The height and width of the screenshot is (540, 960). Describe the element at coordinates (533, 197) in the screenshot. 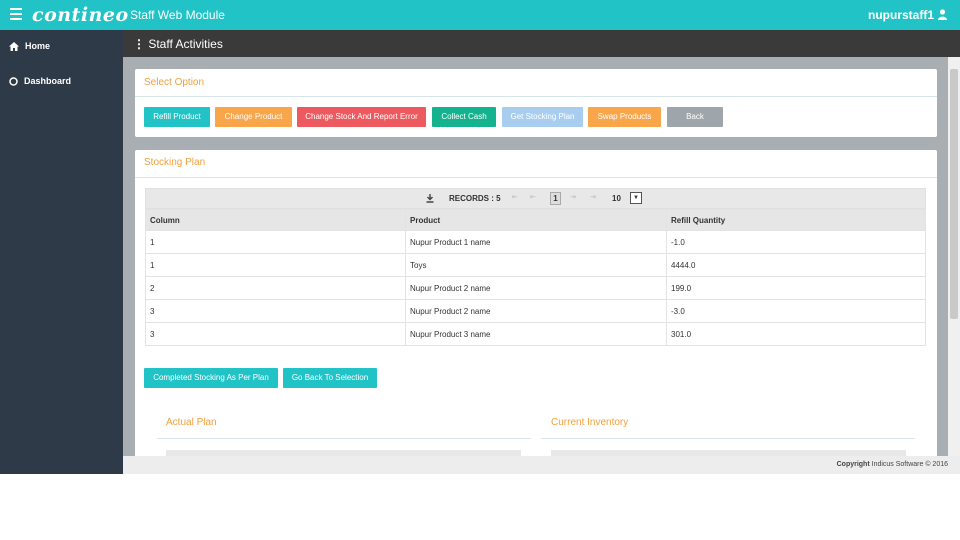

I see `prev-page-icon: ⇤` at that location.